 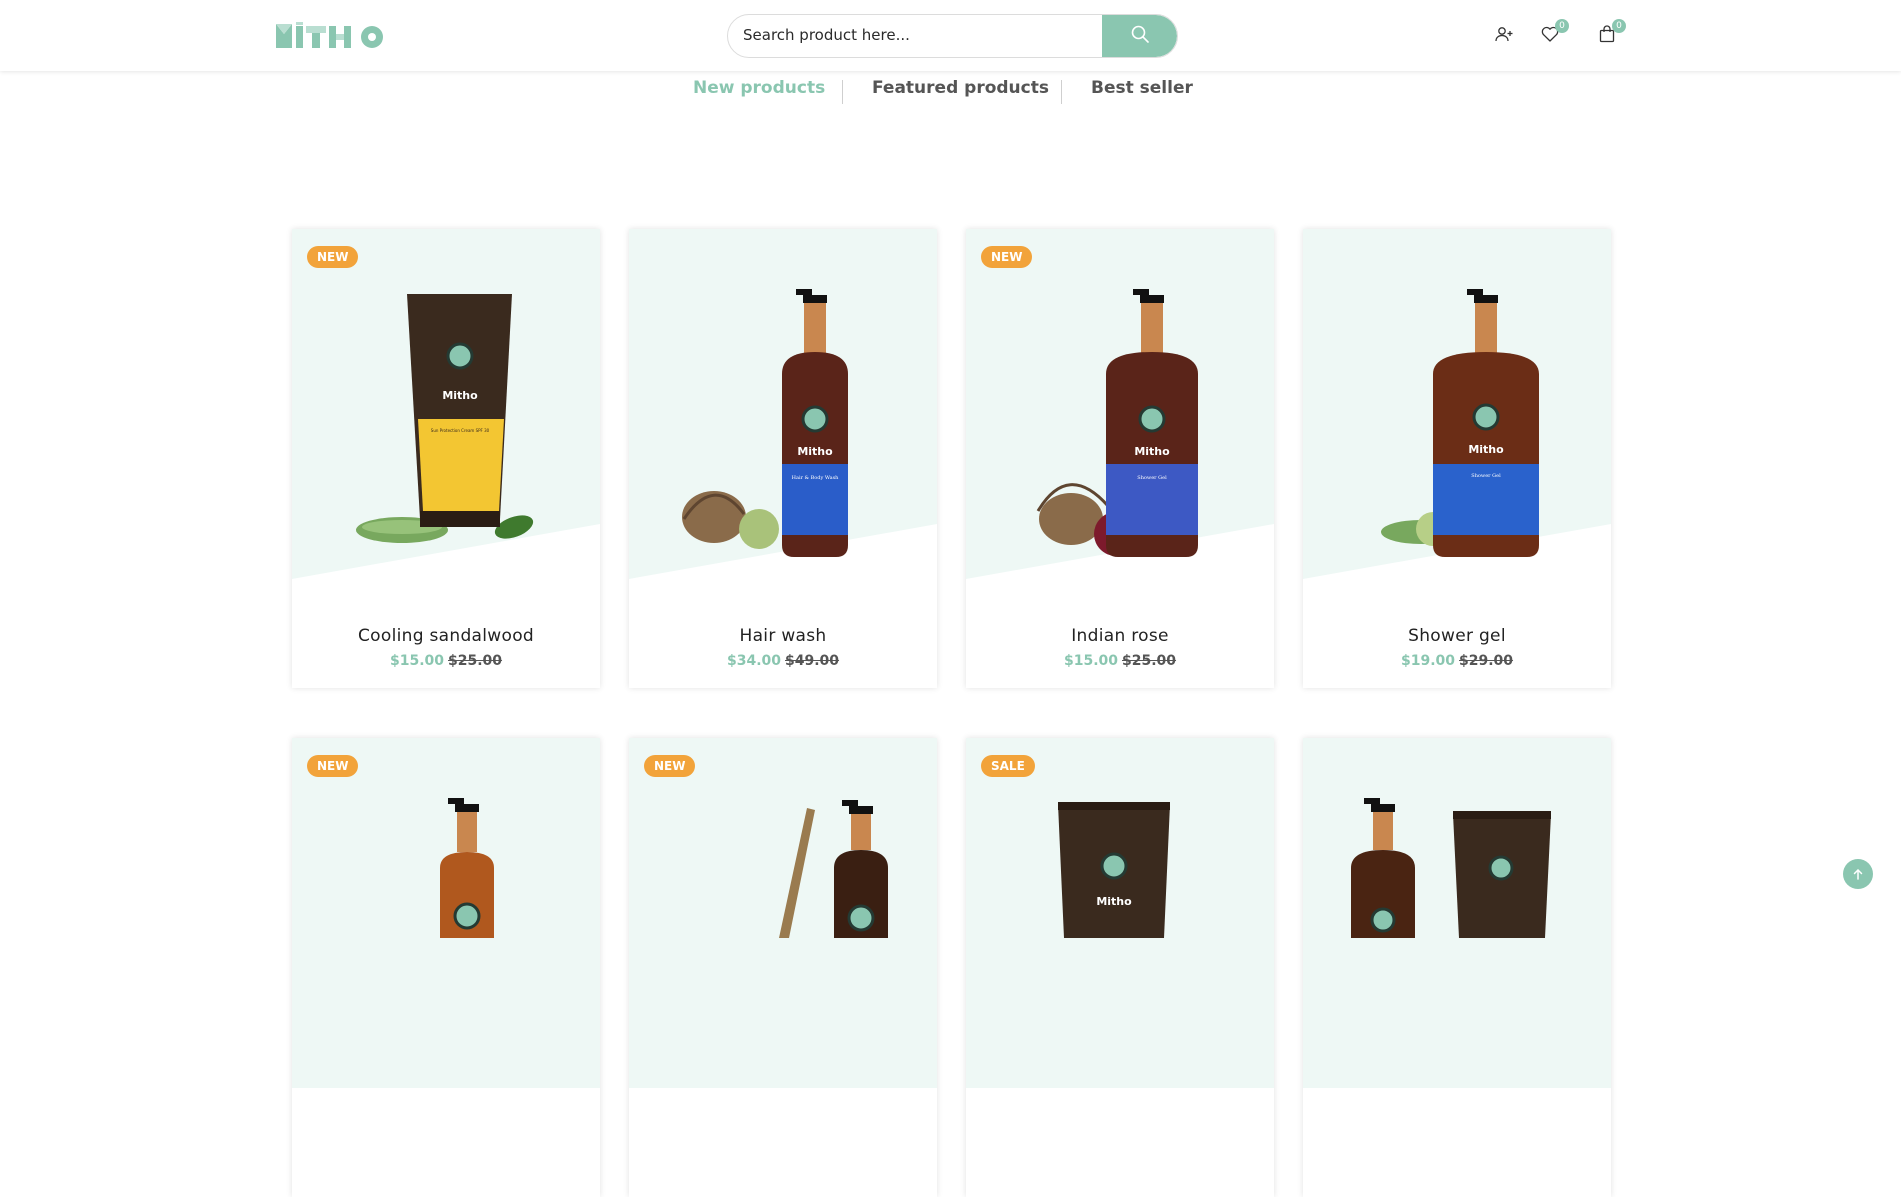 I want to click on cart-button: 0, so click(x=1610, y=34).